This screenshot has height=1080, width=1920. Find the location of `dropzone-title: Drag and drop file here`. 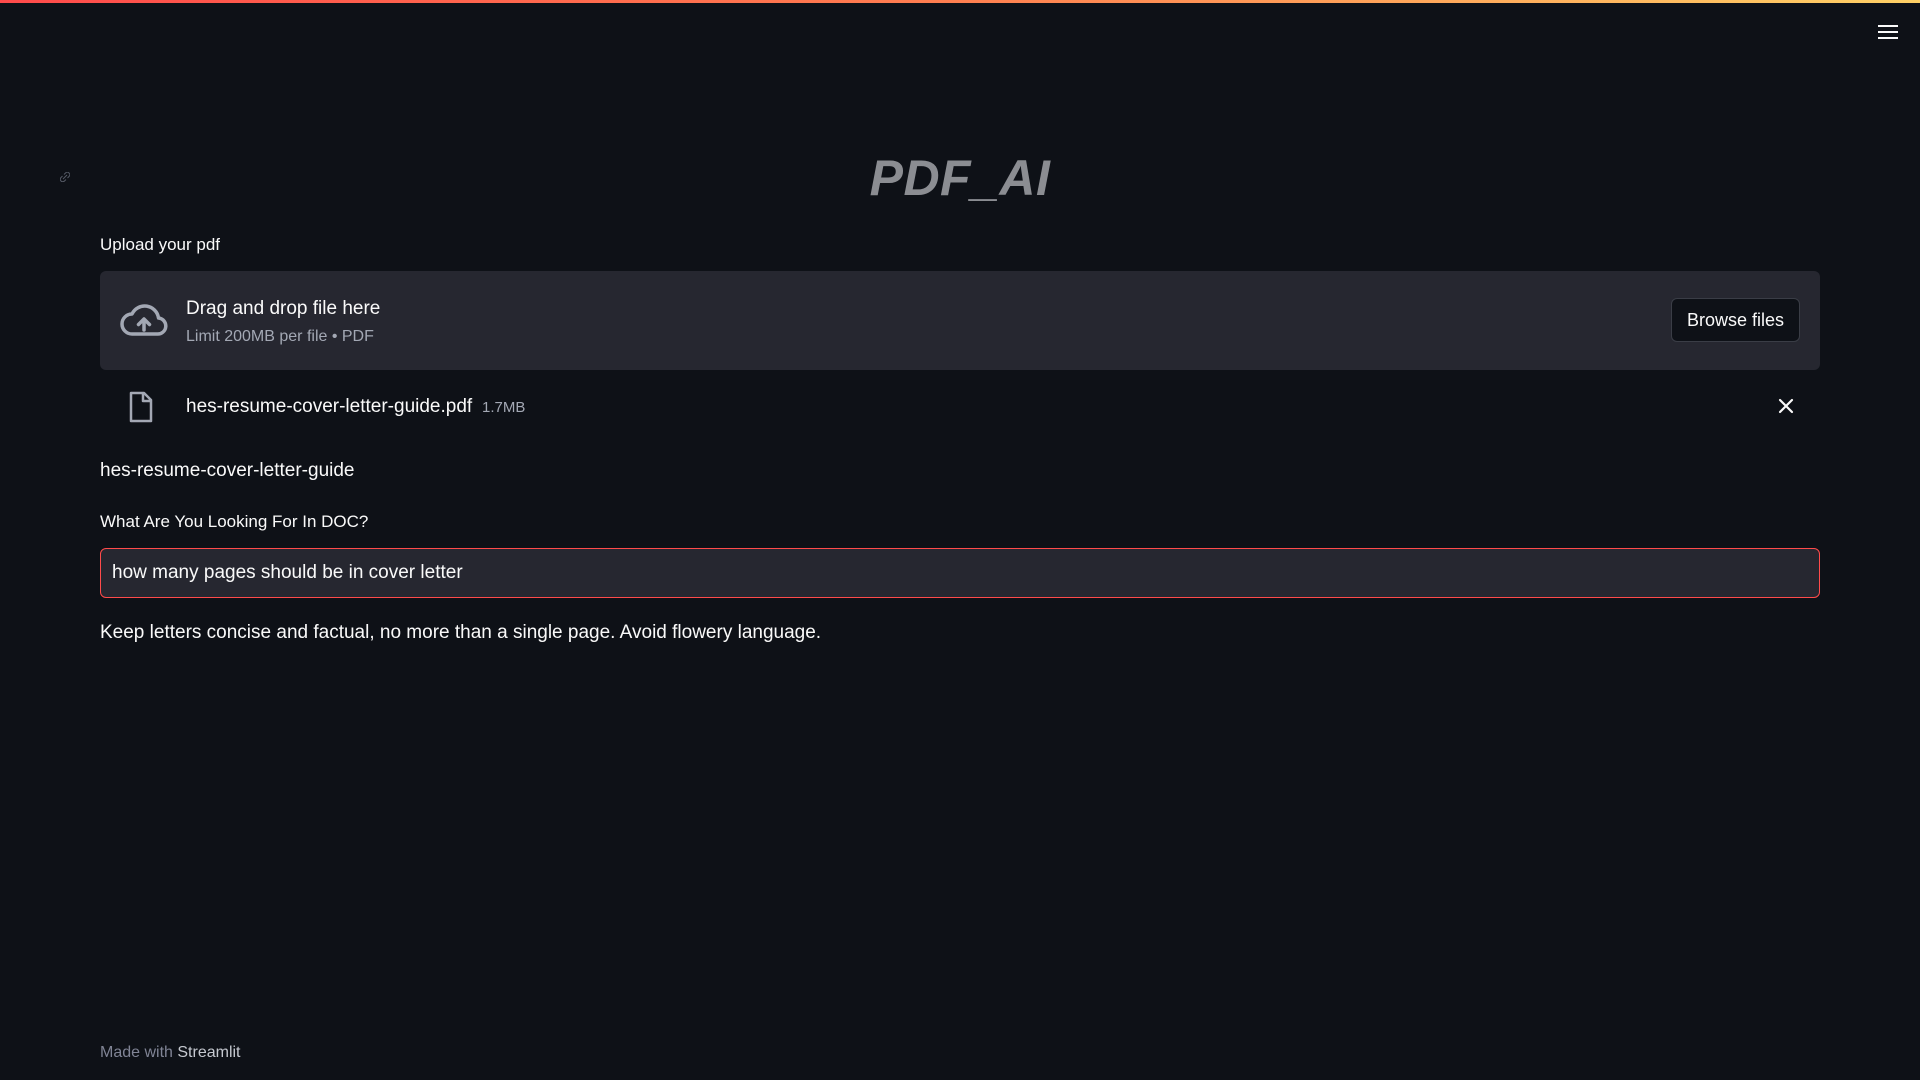

dropzone-title: Drag and drop file here is located at coordinates (283, 308).